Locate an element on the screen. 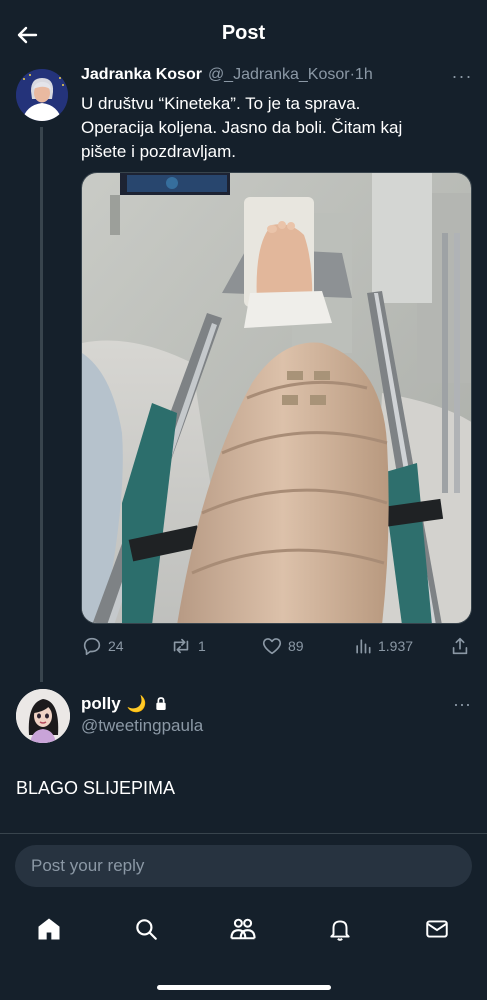  home-indicator is located at coordinates (244, 987).